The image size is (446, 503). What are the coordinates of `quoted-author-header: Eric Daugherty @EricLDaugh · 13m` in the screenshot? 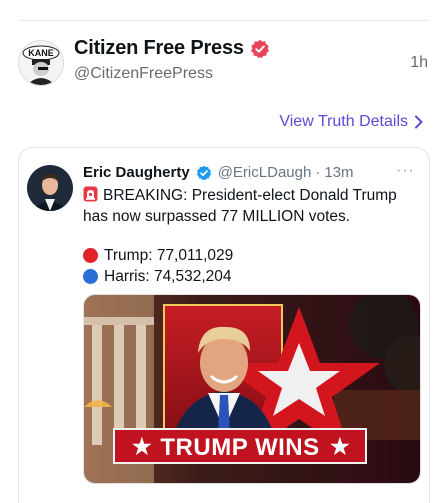 It's located at (218, 172).